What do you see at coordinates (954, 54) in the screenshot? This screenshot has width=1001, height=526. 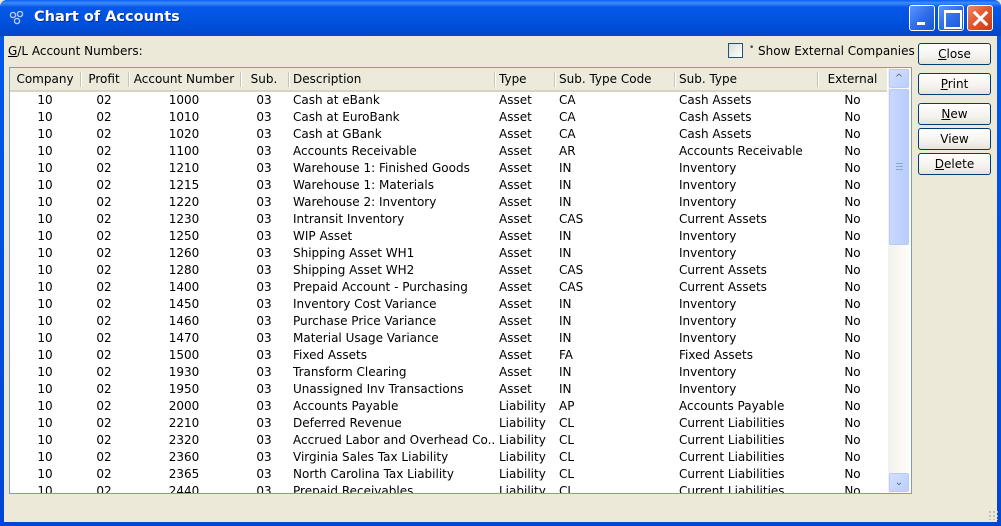 I see `close-button: Close` at bounding box center [954, 54].